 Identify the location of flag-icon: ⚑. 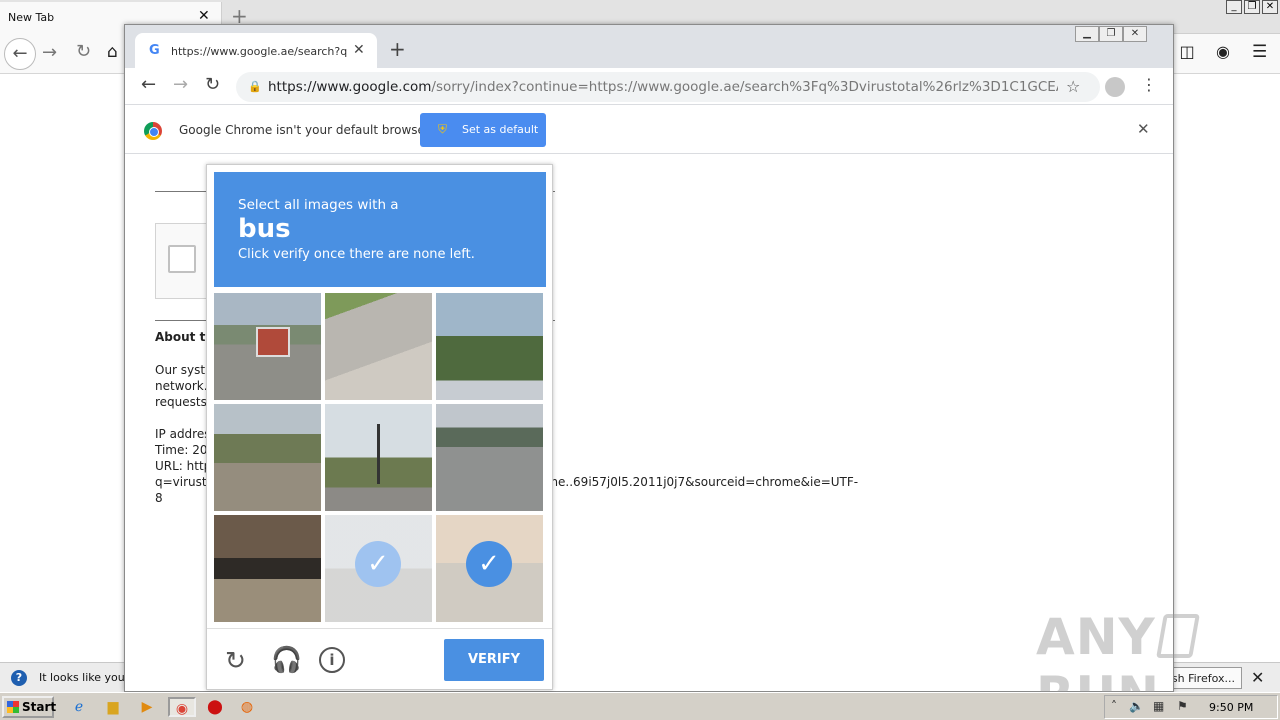
(1182, 706).